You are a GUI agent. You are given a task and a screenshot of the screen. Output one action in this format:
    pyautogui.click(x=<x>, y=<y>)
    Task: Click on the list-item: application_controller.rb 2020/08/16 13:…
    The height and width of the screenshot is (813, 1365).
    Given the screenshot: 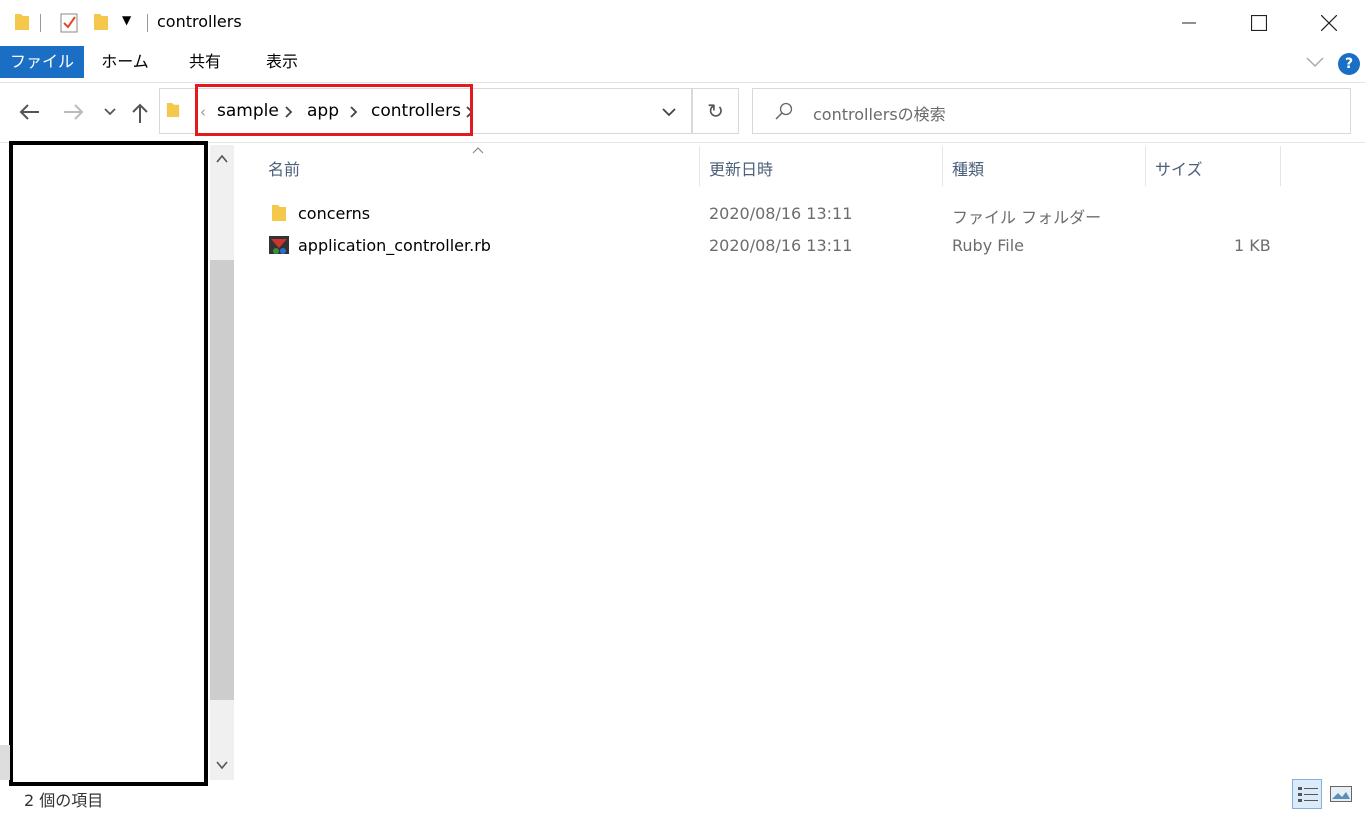 What is the action you would take?
    pyautogui.click(x=772, y=245)
    